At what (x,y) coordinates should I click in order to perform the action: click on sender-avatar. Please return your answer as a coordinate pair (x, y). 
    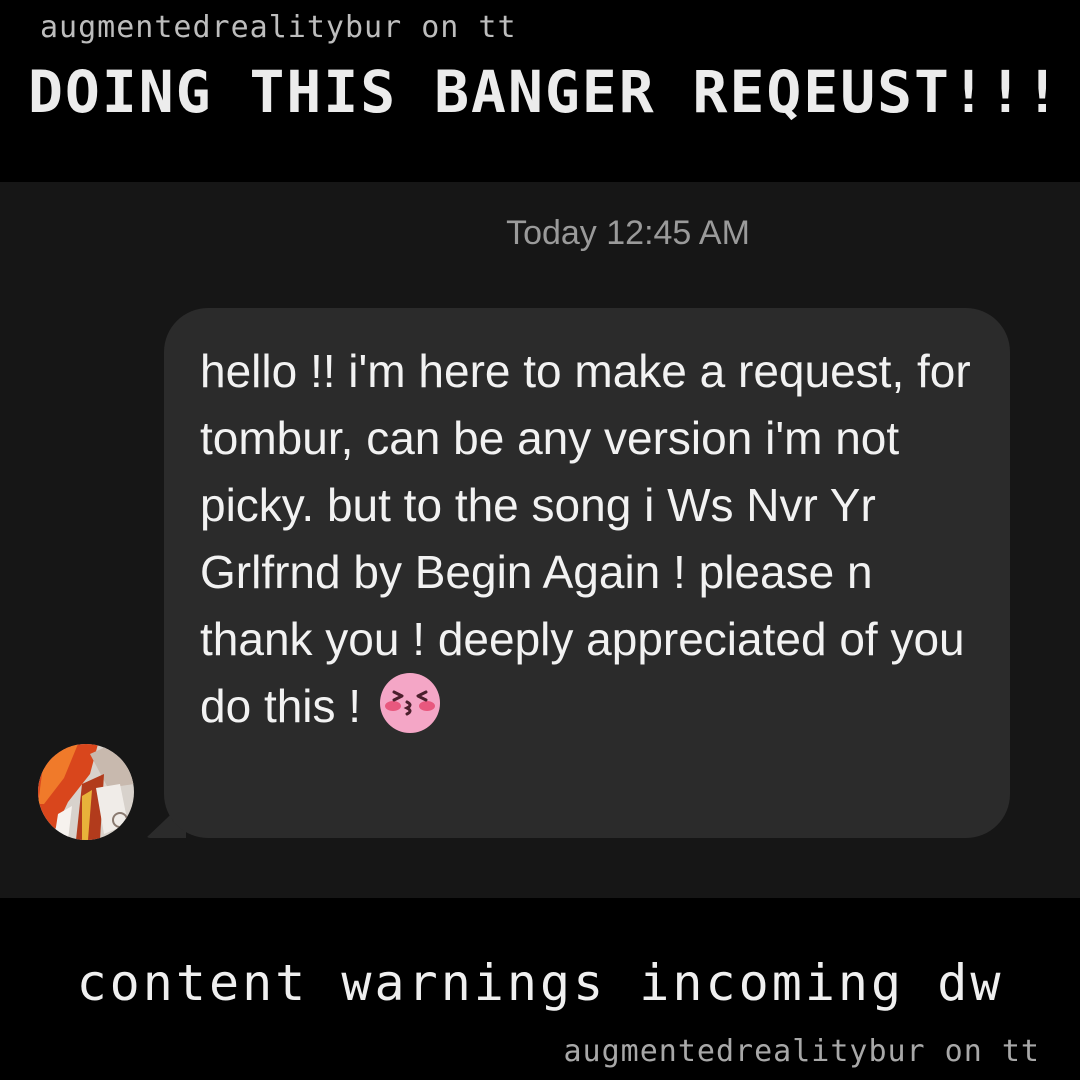
    Looking at the image, I should click on (86, 792).